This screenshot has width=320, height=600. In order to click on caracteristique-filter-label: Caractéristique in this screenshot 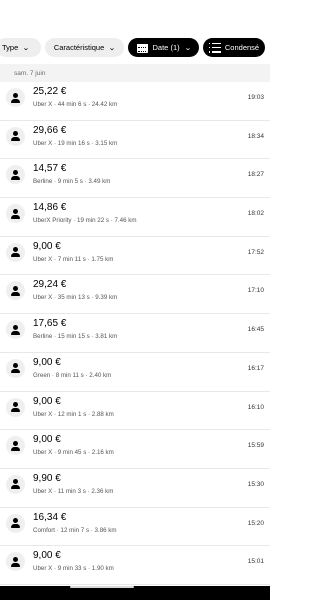, I will do `click(79, 47)`.